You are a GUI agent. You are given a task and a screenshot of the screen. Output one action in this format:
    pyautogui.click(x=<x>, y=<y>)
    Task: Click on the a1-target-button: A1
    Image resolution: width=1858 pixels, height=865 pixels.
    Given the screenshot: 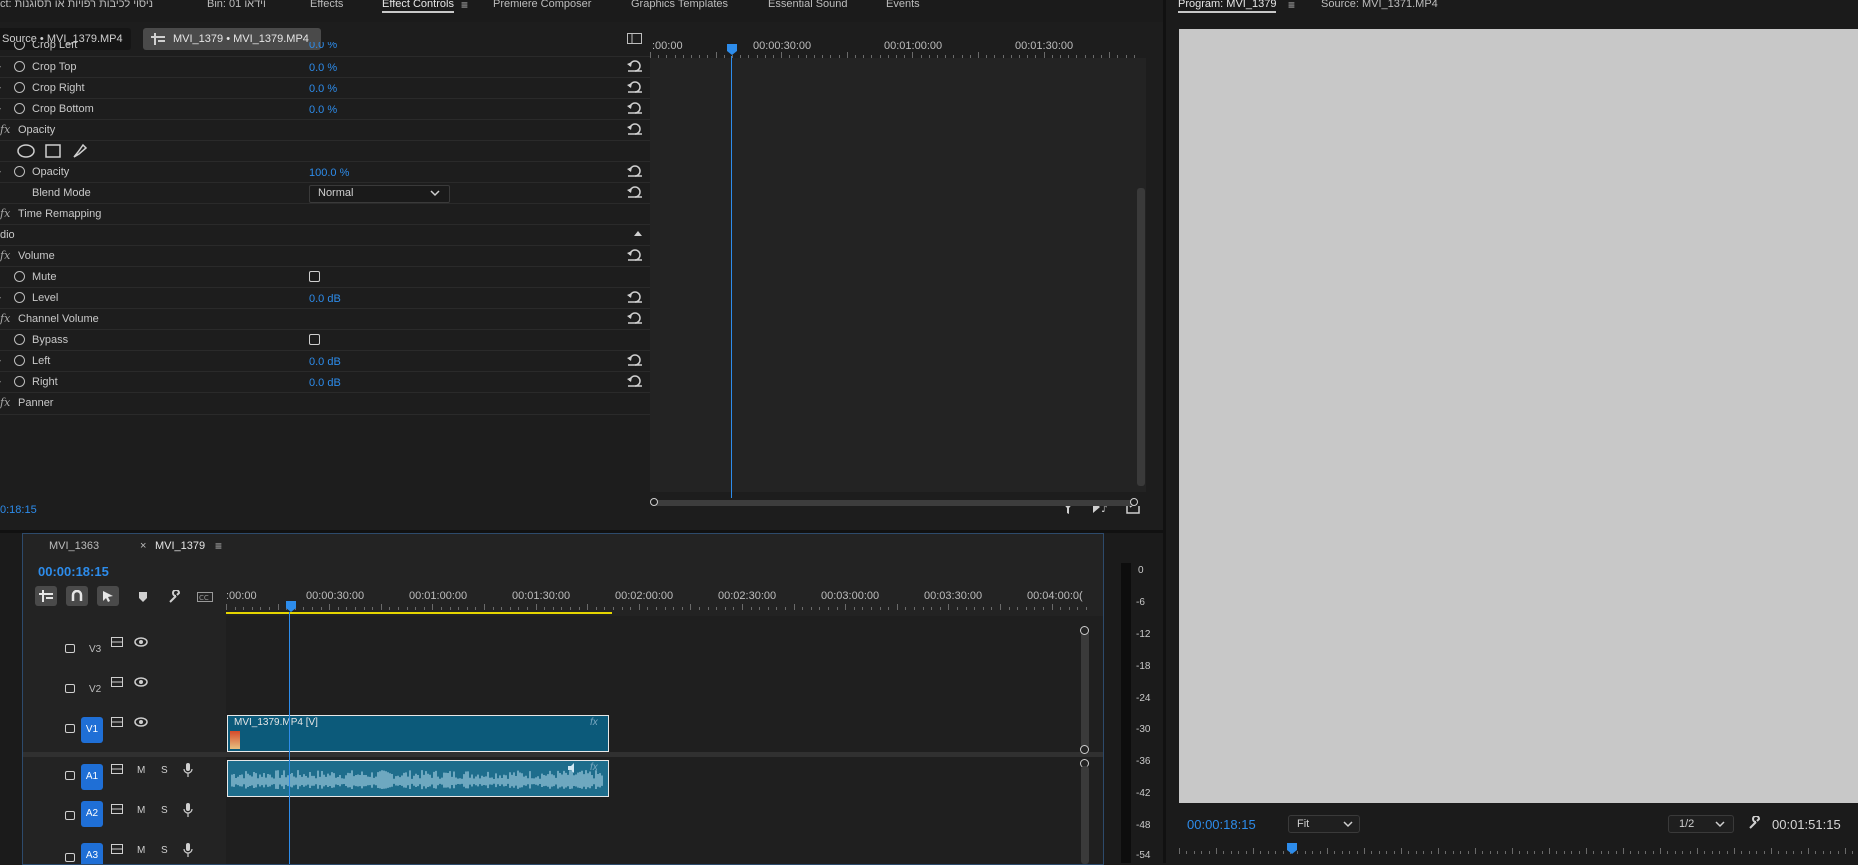 What is the action you would take?
    pyautogui.click(x=92, y=777)
    